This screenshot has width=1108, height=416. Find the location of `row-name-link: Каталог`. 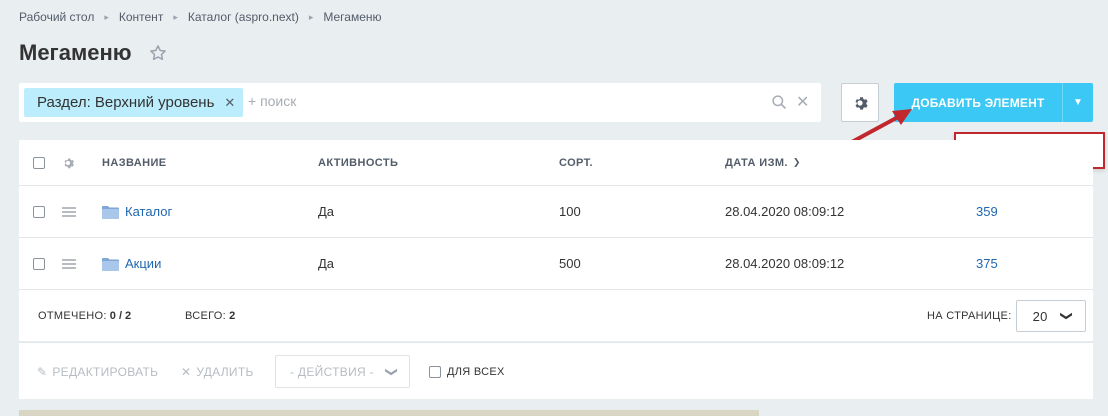

row-name-link: Каталог is located at coordinates (148, 211).